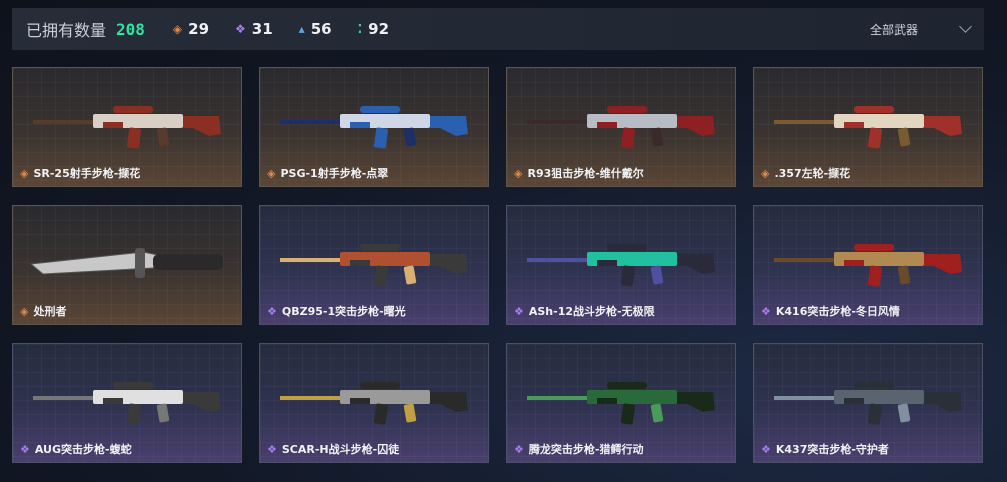 This screenshot has width=1007, height=482. Describe the element at coordinates (586, 449) in the screenshot. I see `weapon-name: 腾龙突击步枪-猎鳄行动` at that location.